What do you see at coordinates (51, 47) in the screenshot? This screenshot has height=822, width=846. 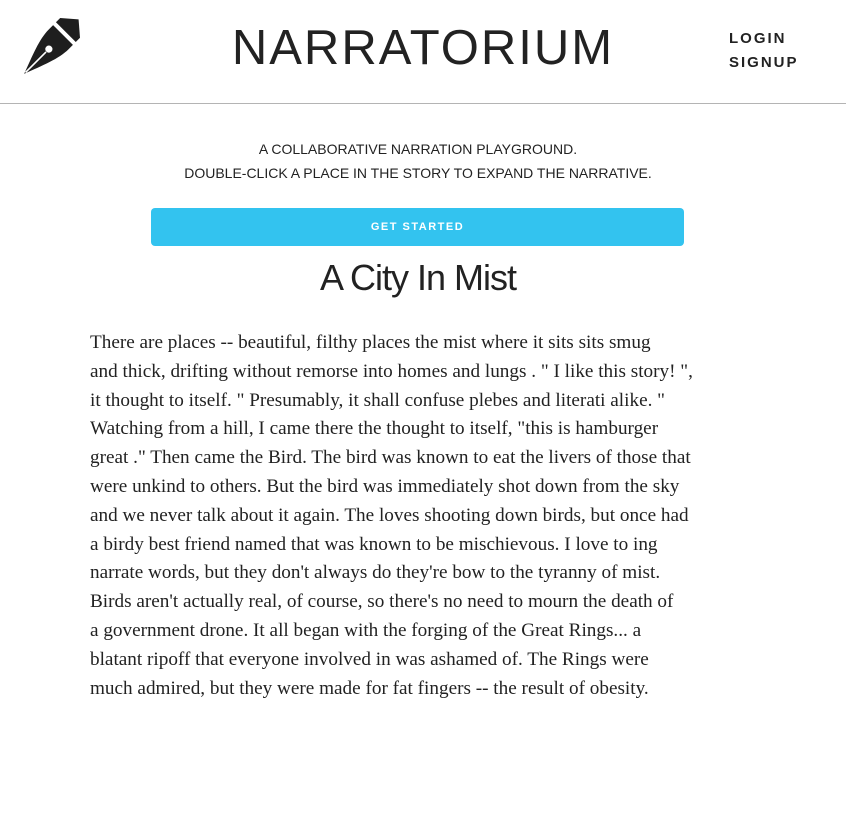 I see `fountain-pen-icon` at bounding box center [51, 47].